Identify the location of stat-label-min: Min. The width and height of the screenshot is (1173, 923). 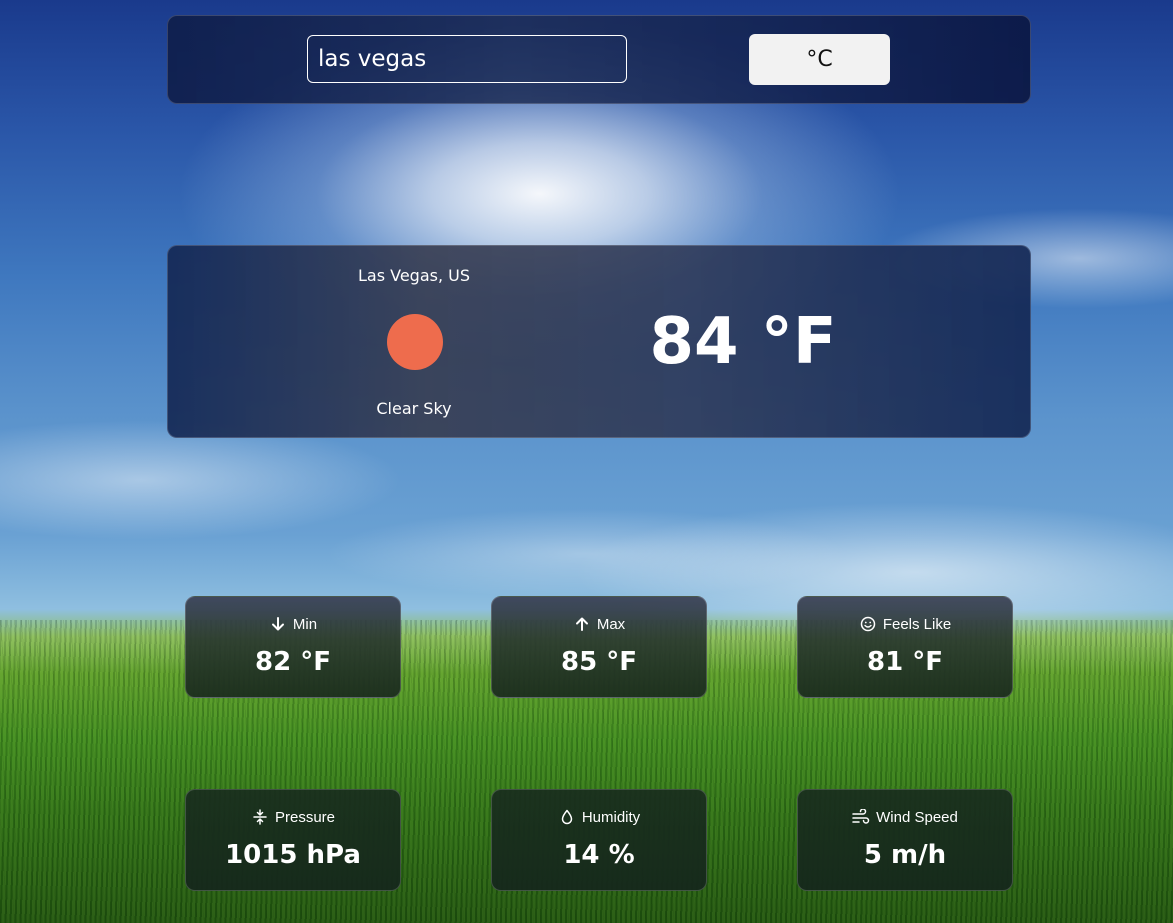
(305, 624).